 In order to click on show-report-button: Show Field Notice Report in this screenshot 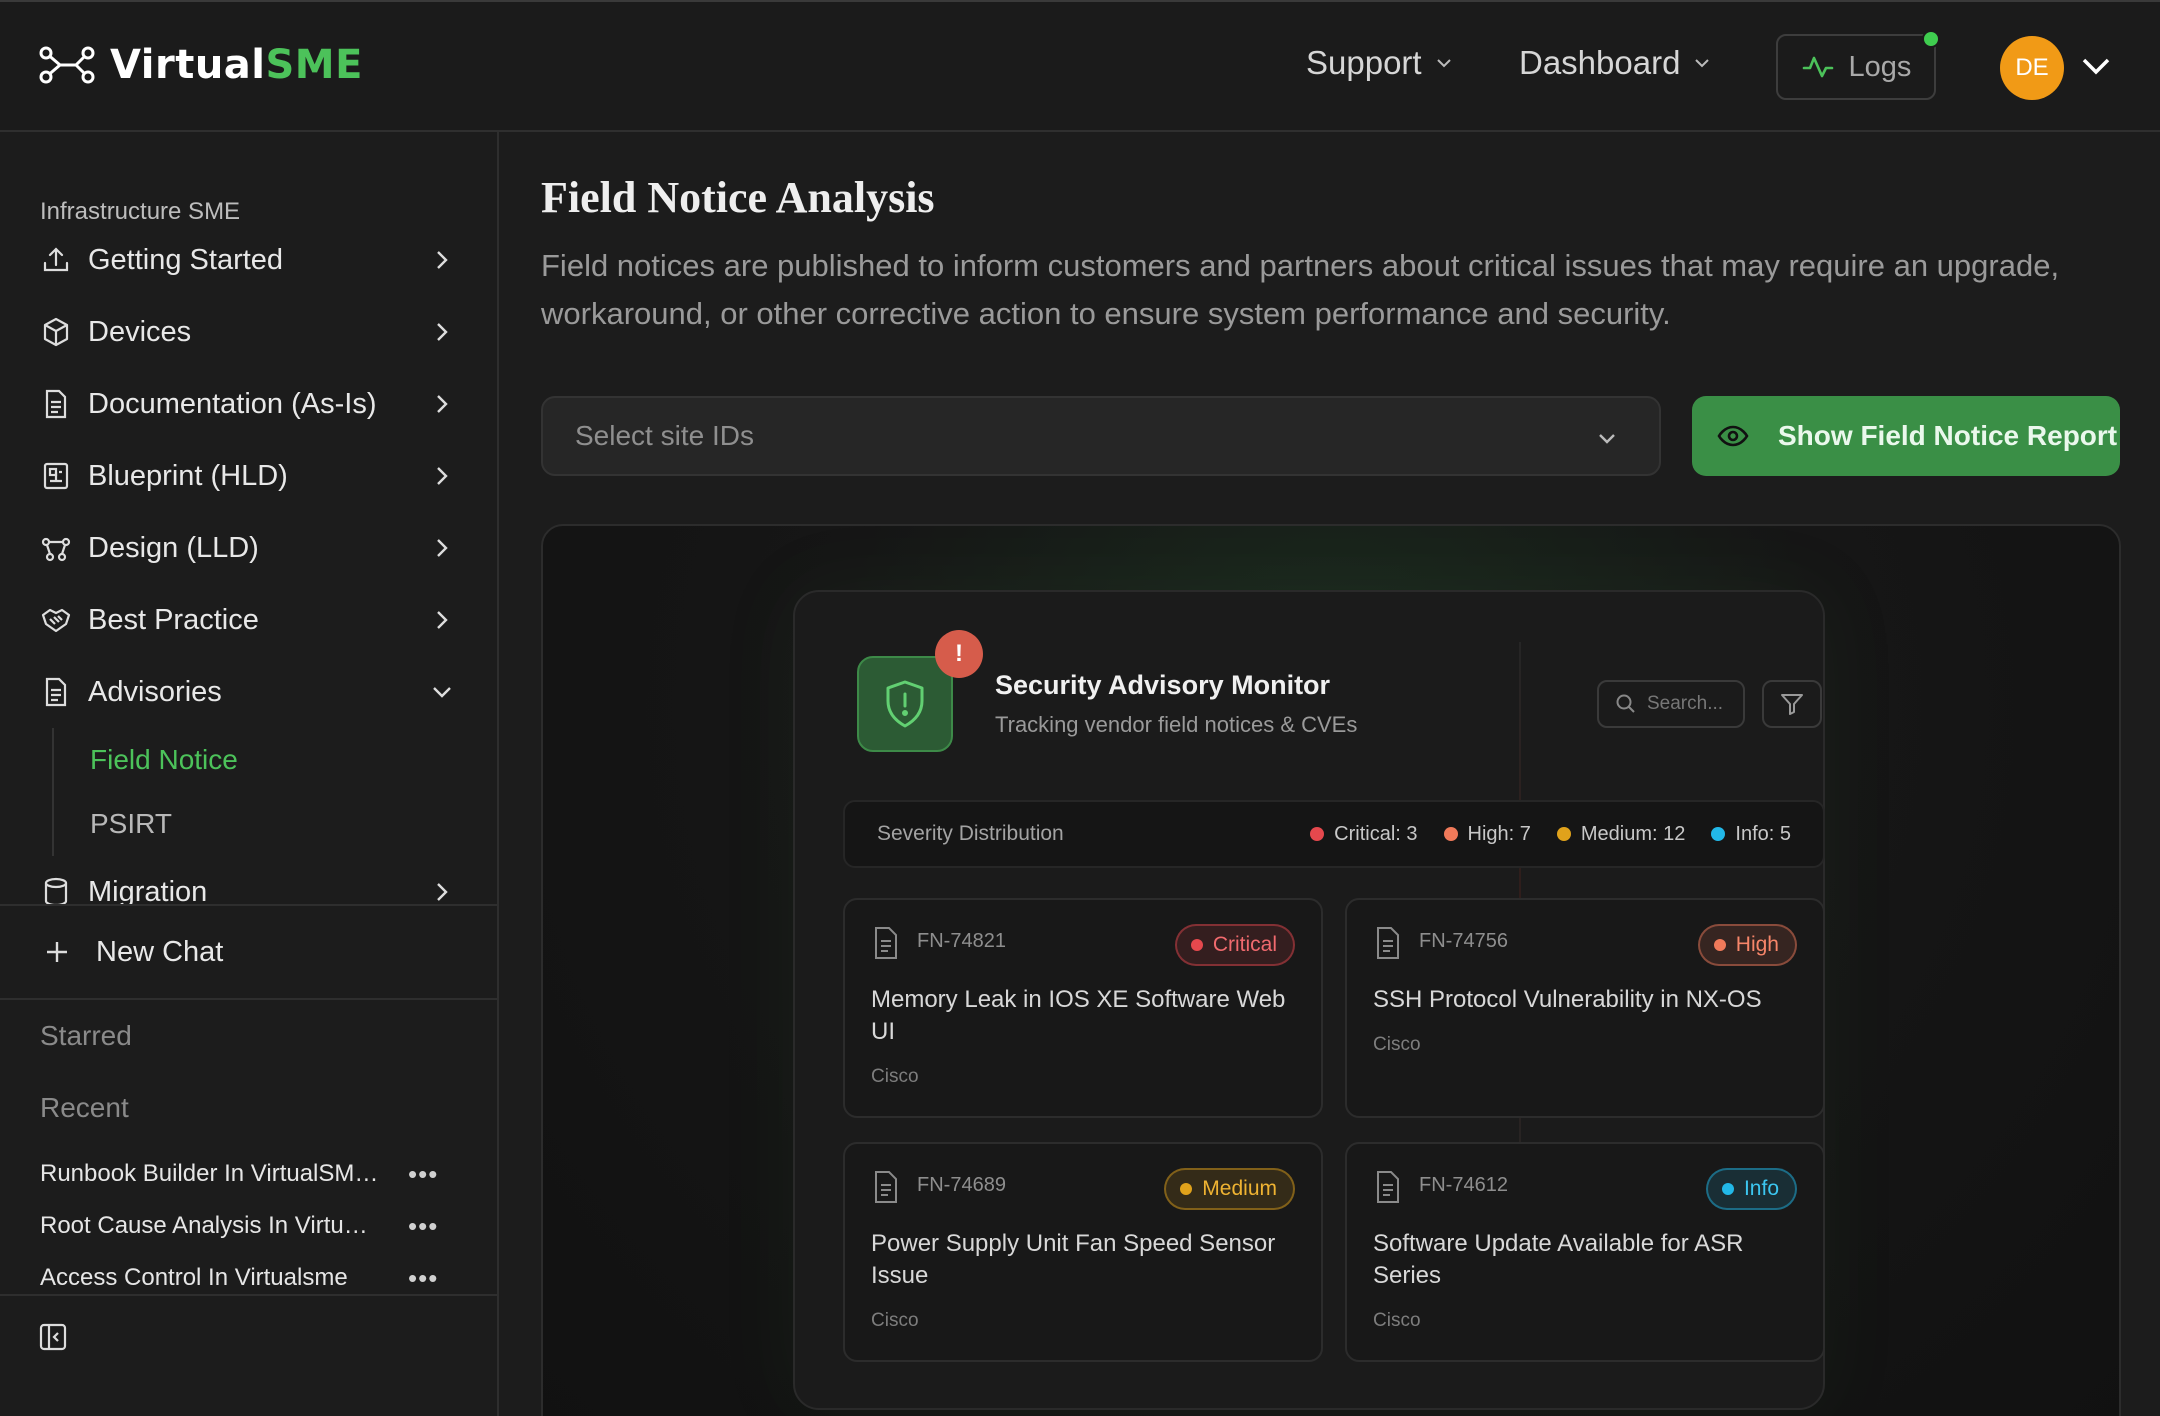, I will do `click(1906, 436)`.